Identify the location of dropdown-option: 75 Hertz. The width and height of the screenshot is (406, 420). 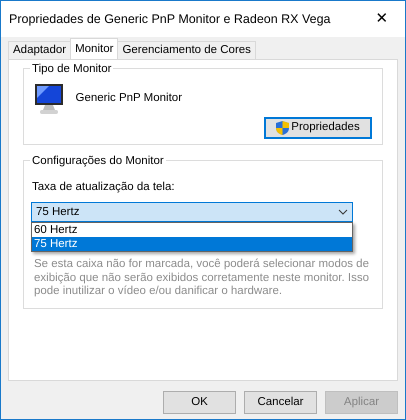
(192, 244).